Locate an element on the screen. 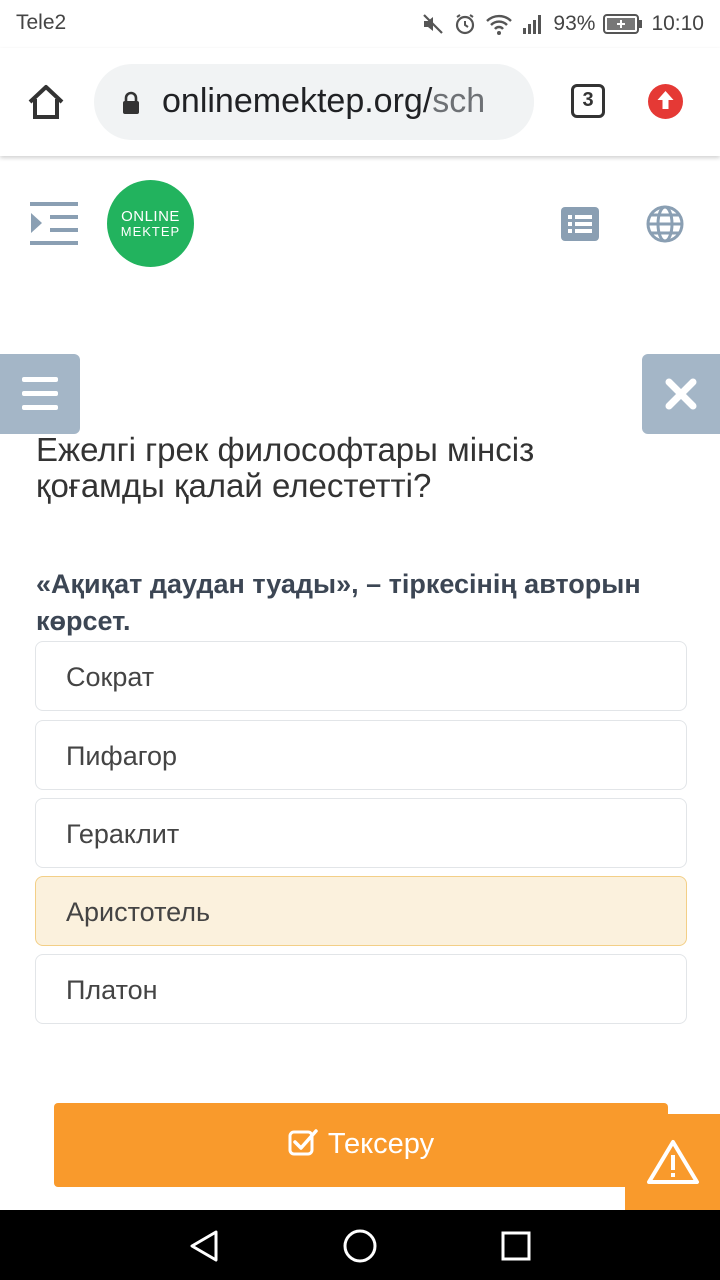 This screenshot has width=720, height=1280. logo-line2: MEKTEP is located at coordinates (150, 231).